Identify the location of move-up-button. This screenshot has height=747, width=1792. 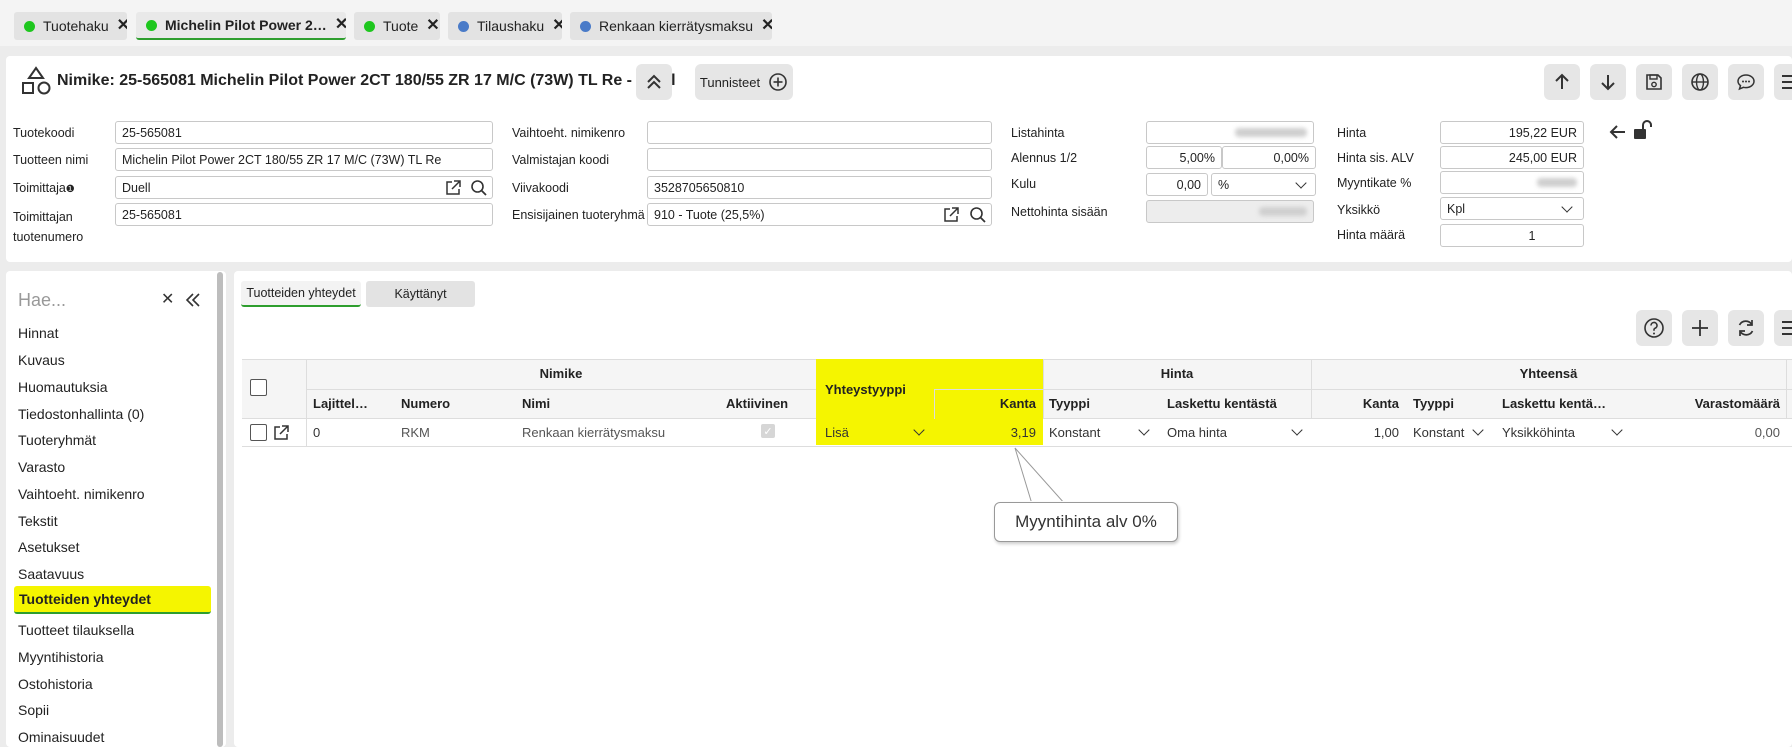
(1562, 82).